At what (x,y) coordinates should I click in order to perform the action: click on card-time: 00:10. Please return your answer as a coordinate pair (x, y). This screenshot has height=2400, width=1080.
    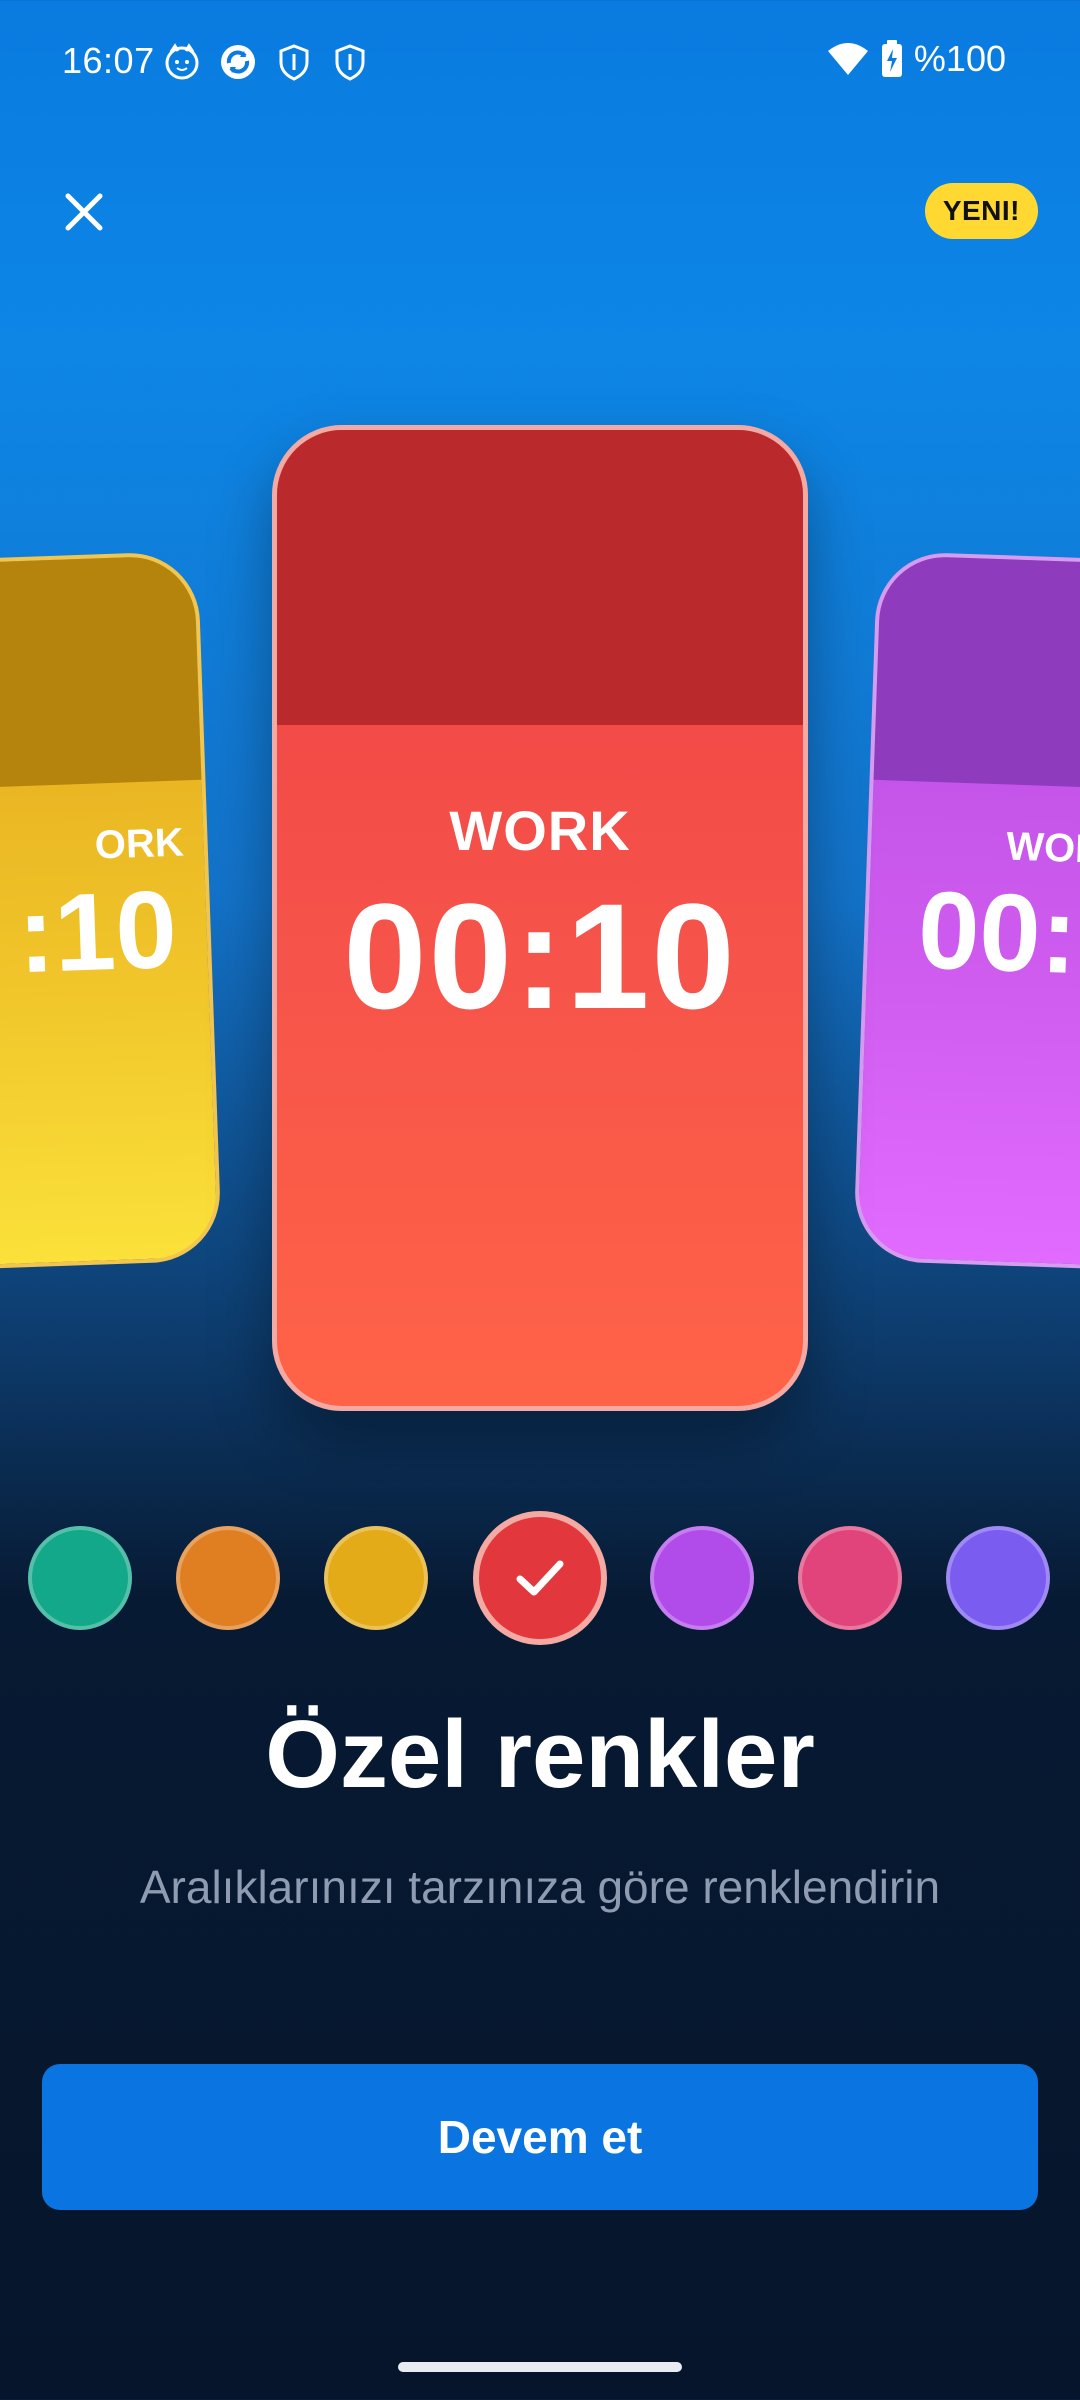
    Looking at the image, I should click on (540, 956).